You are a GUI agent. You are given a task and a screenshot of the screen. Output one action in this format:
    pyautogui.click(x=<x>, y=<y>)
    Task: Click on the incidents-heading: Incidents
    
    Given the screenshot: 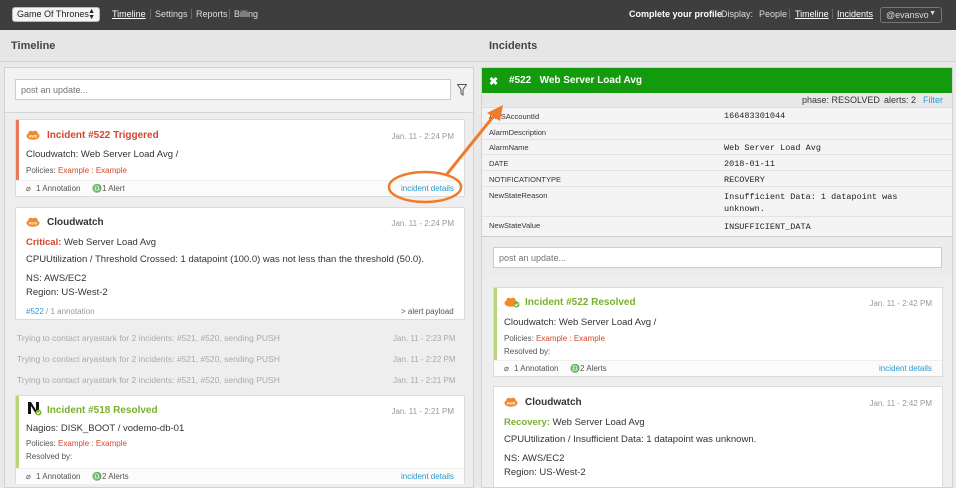 What is the action you would take?
    pyautogui.click(x=513, y=46)
    